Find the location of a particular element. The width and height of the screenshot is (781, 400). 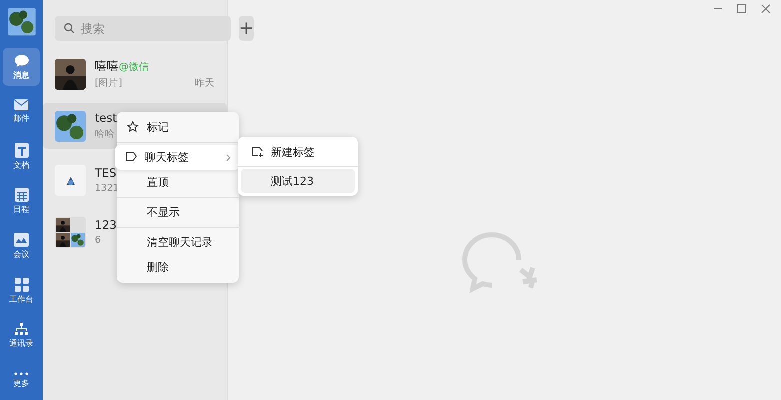

source-label: @微信 is located at coordinates (134, 67).